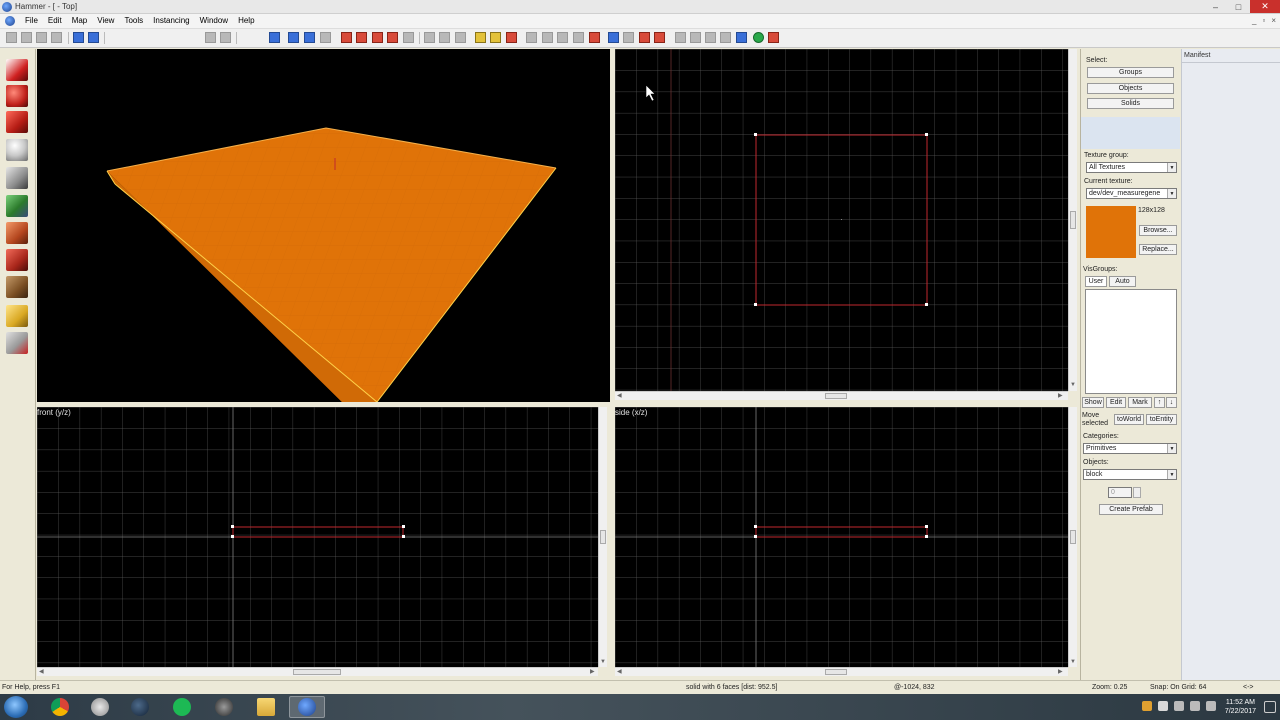 Image resolution: width=1280 pixels, height=720 pixels. Describe the element at coordinates (93, 37) in the screenshot. I see `group-icon` at that location.